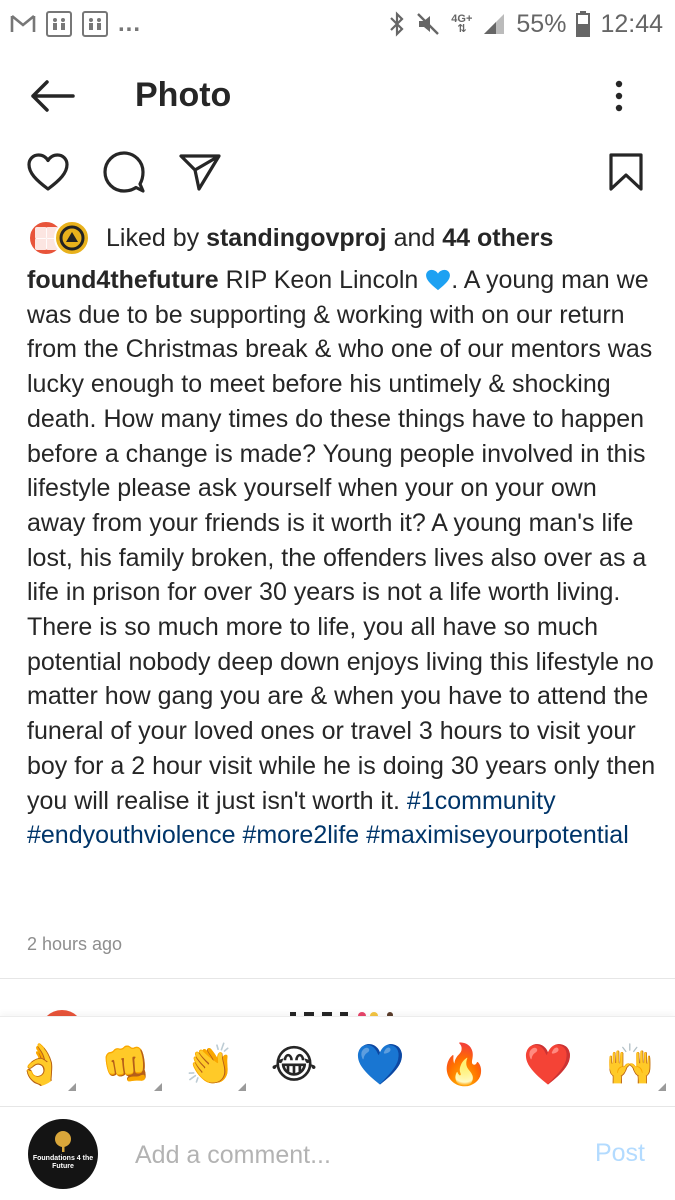 The width and height of the screenshot is (675, 1200). I want to click on emoji-quick-bar: 👌 👊 👏 😂 💙 🔥 ❤️ 🙌, so click(337, 1061).